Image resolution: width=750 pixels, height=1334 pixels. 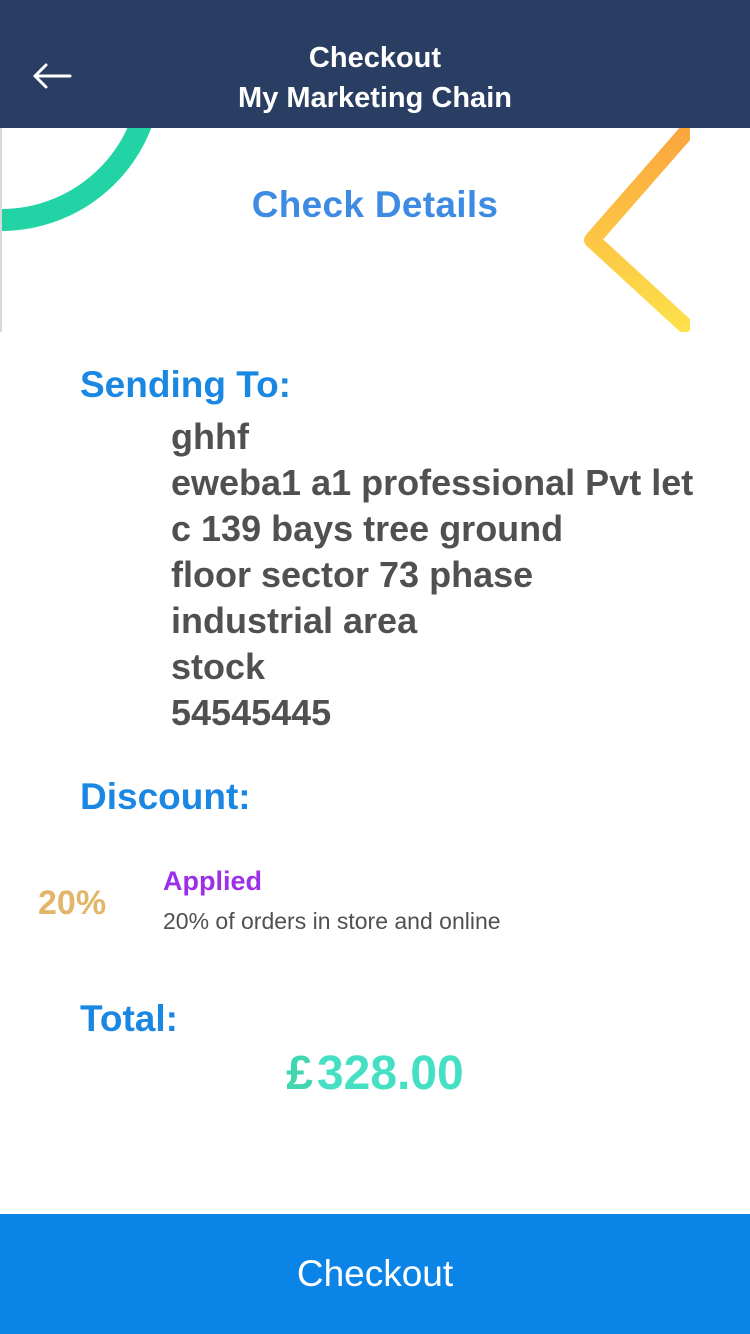 I want to click on address-line: industrial area, so click(x=294, y=620).